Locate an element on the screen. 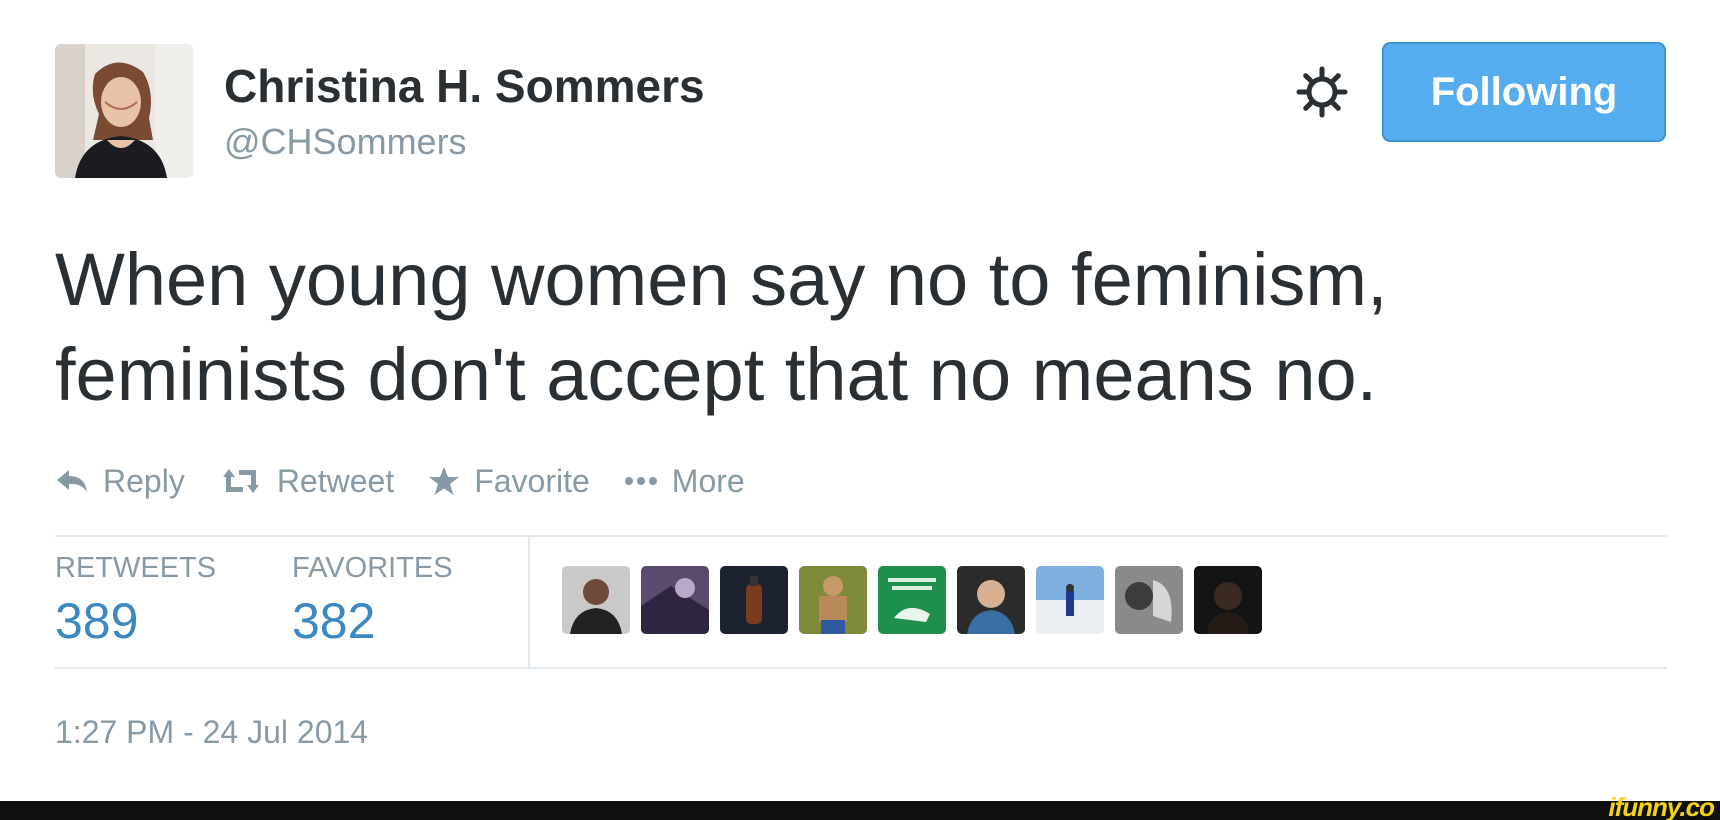 This screenshot has width=1720, height=820. reply-icon is located at coordinates (72, 481).